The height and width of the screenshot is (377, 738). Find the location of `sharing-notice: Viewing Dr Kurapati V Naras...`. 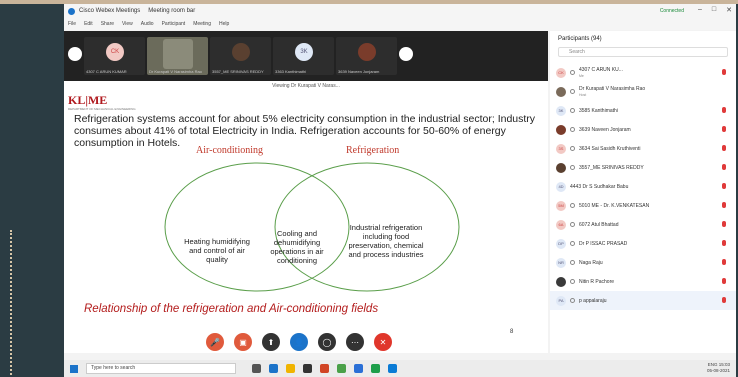

sharing-notice: Viewing Dr Kurapati V Naras... is located at coordinates (306, 86).